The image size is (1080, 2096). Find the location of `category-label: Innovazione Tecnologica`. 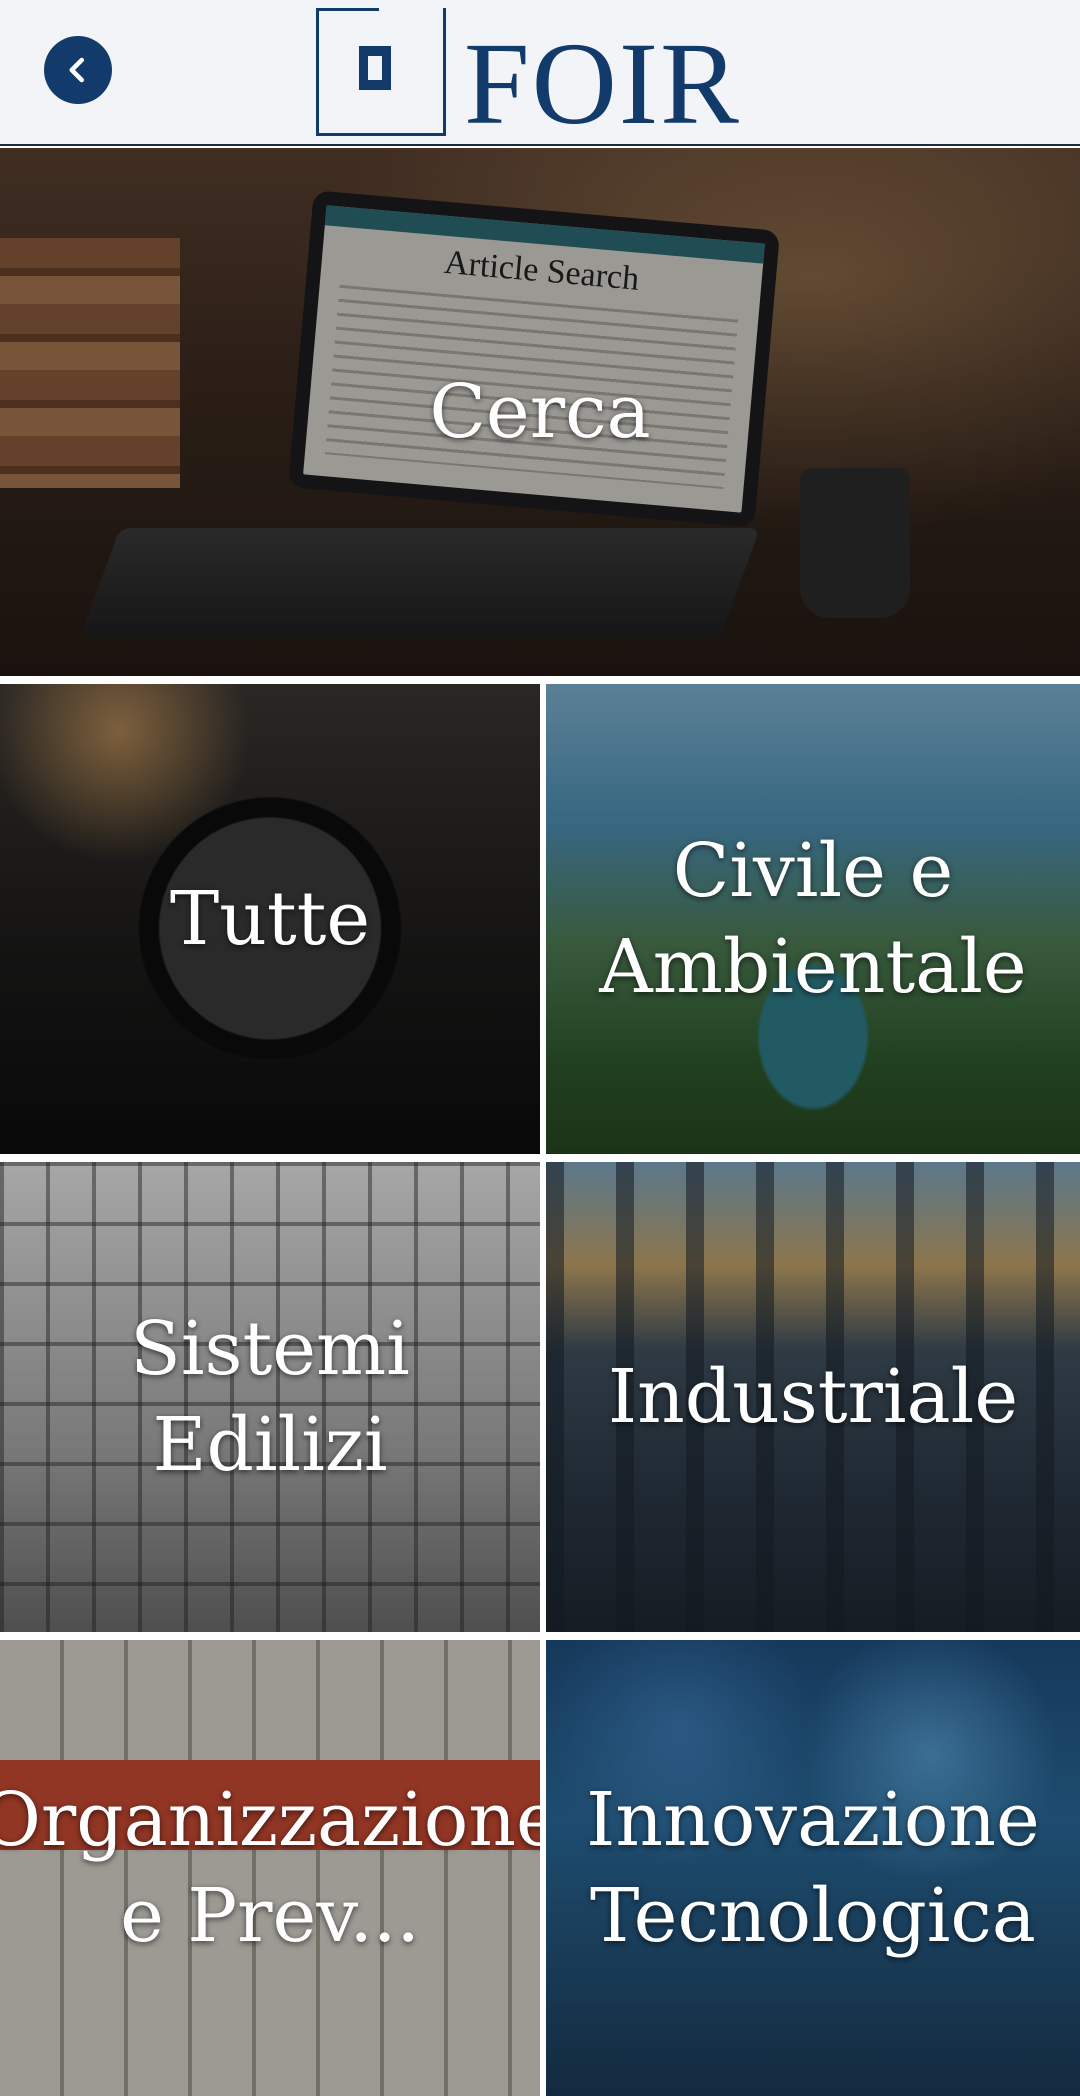

category-label: Innovazione Tecnologica is located at coordinates (813, 1868).